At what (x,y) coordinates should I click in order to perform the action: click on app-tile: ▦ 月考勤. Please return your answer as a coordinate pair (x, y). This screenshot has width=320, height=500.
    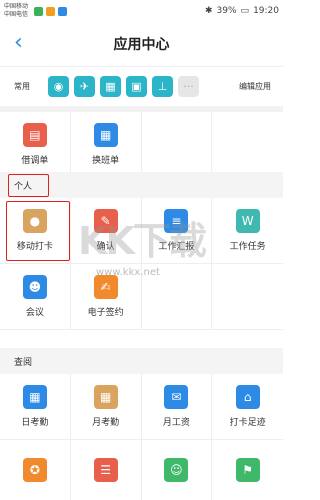
    Looking at the image, I should click on (106, 407).